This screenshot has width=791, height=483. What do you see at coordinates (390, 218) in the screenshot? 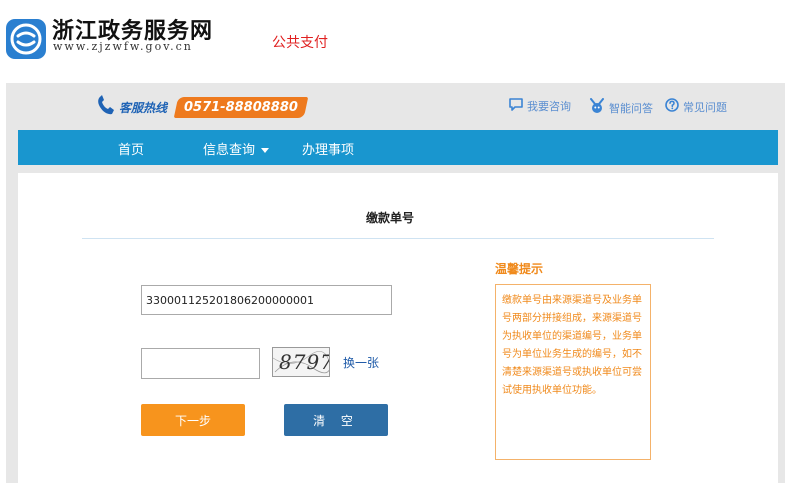
I see `form-title: 缴款单号` at bounding box center [390, 218].